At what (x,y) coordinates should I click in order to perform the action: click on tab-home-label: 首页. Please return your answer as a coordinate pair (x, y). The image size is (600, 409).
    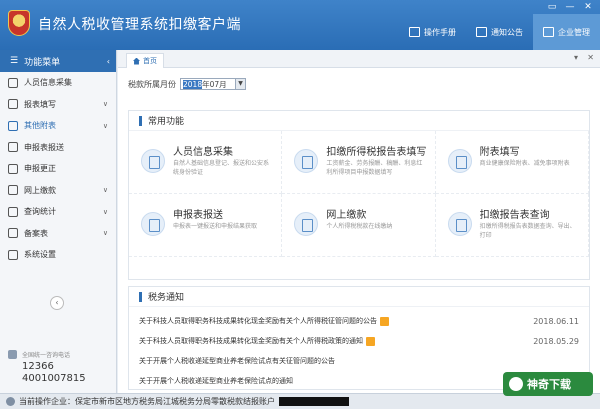
    Looking at the image, I should click on (150, 61).